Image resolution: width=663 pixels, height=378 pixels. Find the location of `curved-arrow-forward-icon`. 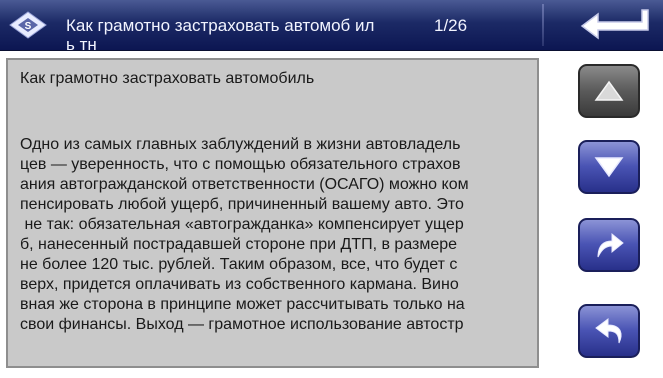

curved-arrow-forward-icon is located at coordinates (610, 245).